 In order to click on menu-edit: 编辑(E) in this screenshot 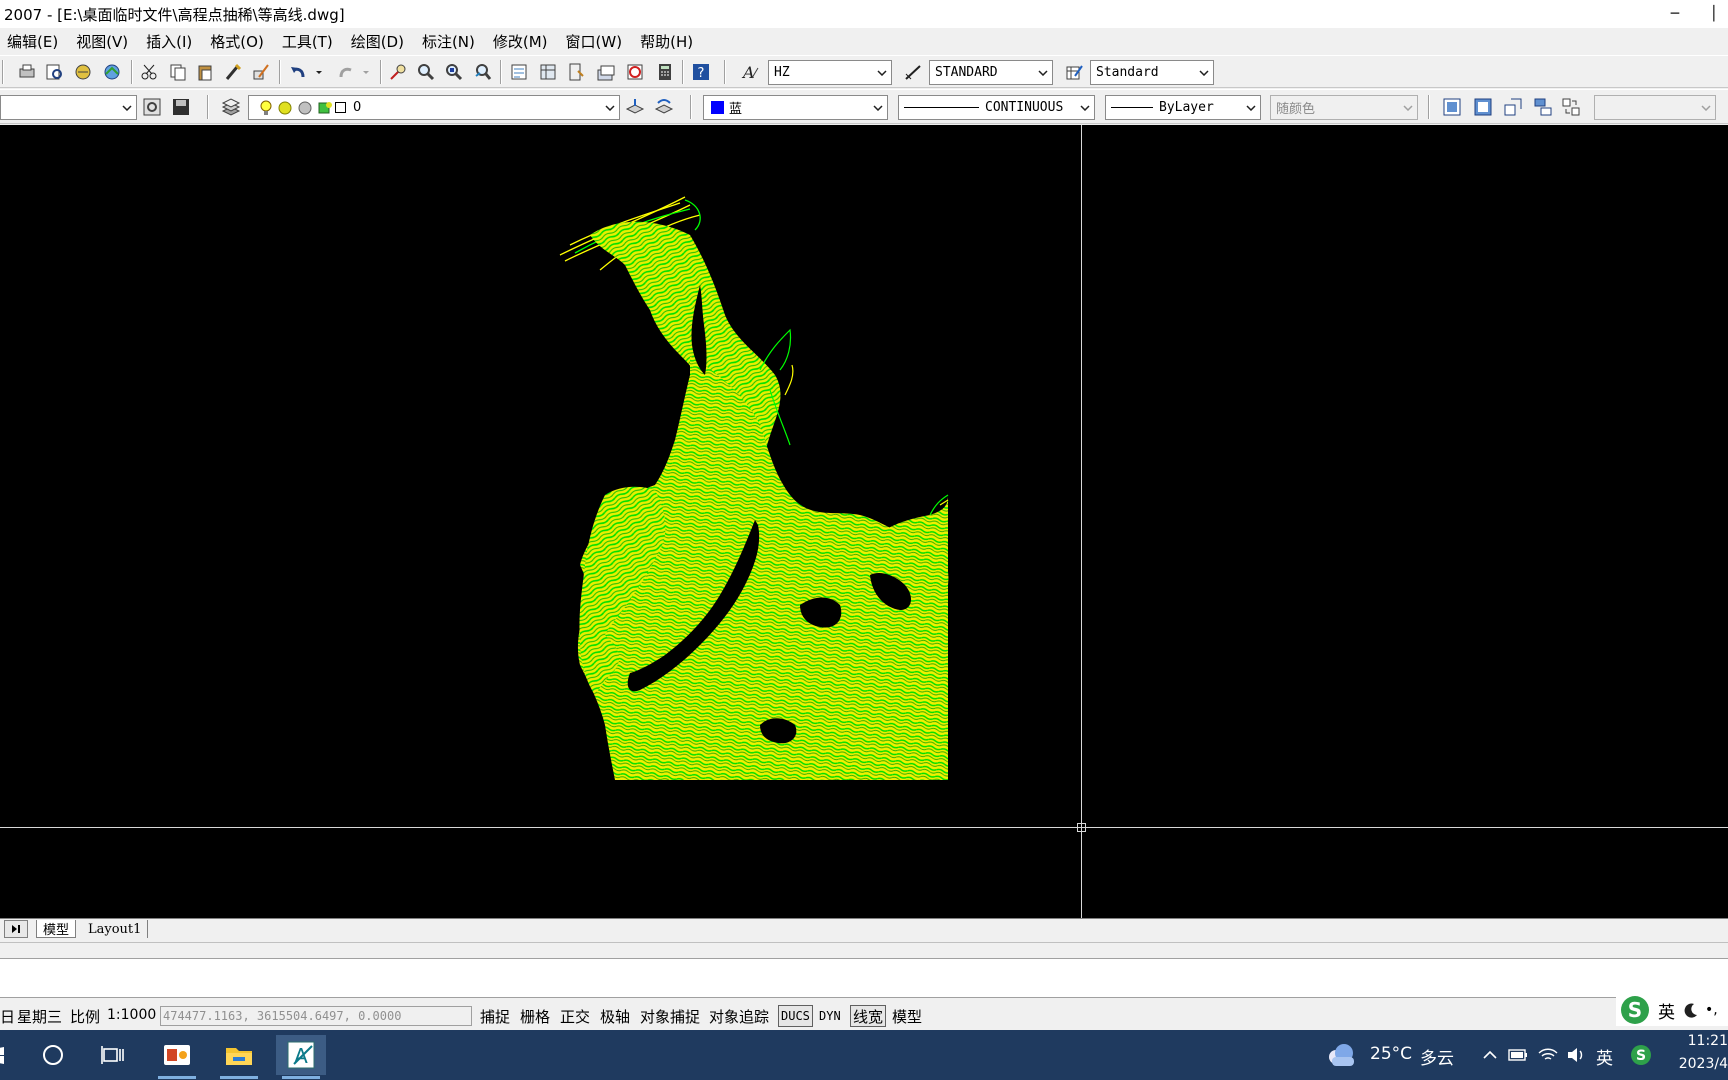, I will do `click(32, 41)`.